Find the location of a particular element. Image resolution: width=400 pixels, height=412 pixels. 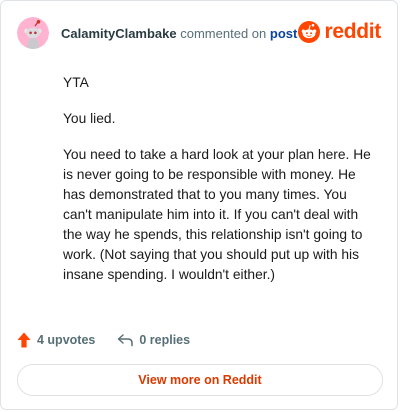

reddit-wordmark: reddit is located at coordinates (352, 31).